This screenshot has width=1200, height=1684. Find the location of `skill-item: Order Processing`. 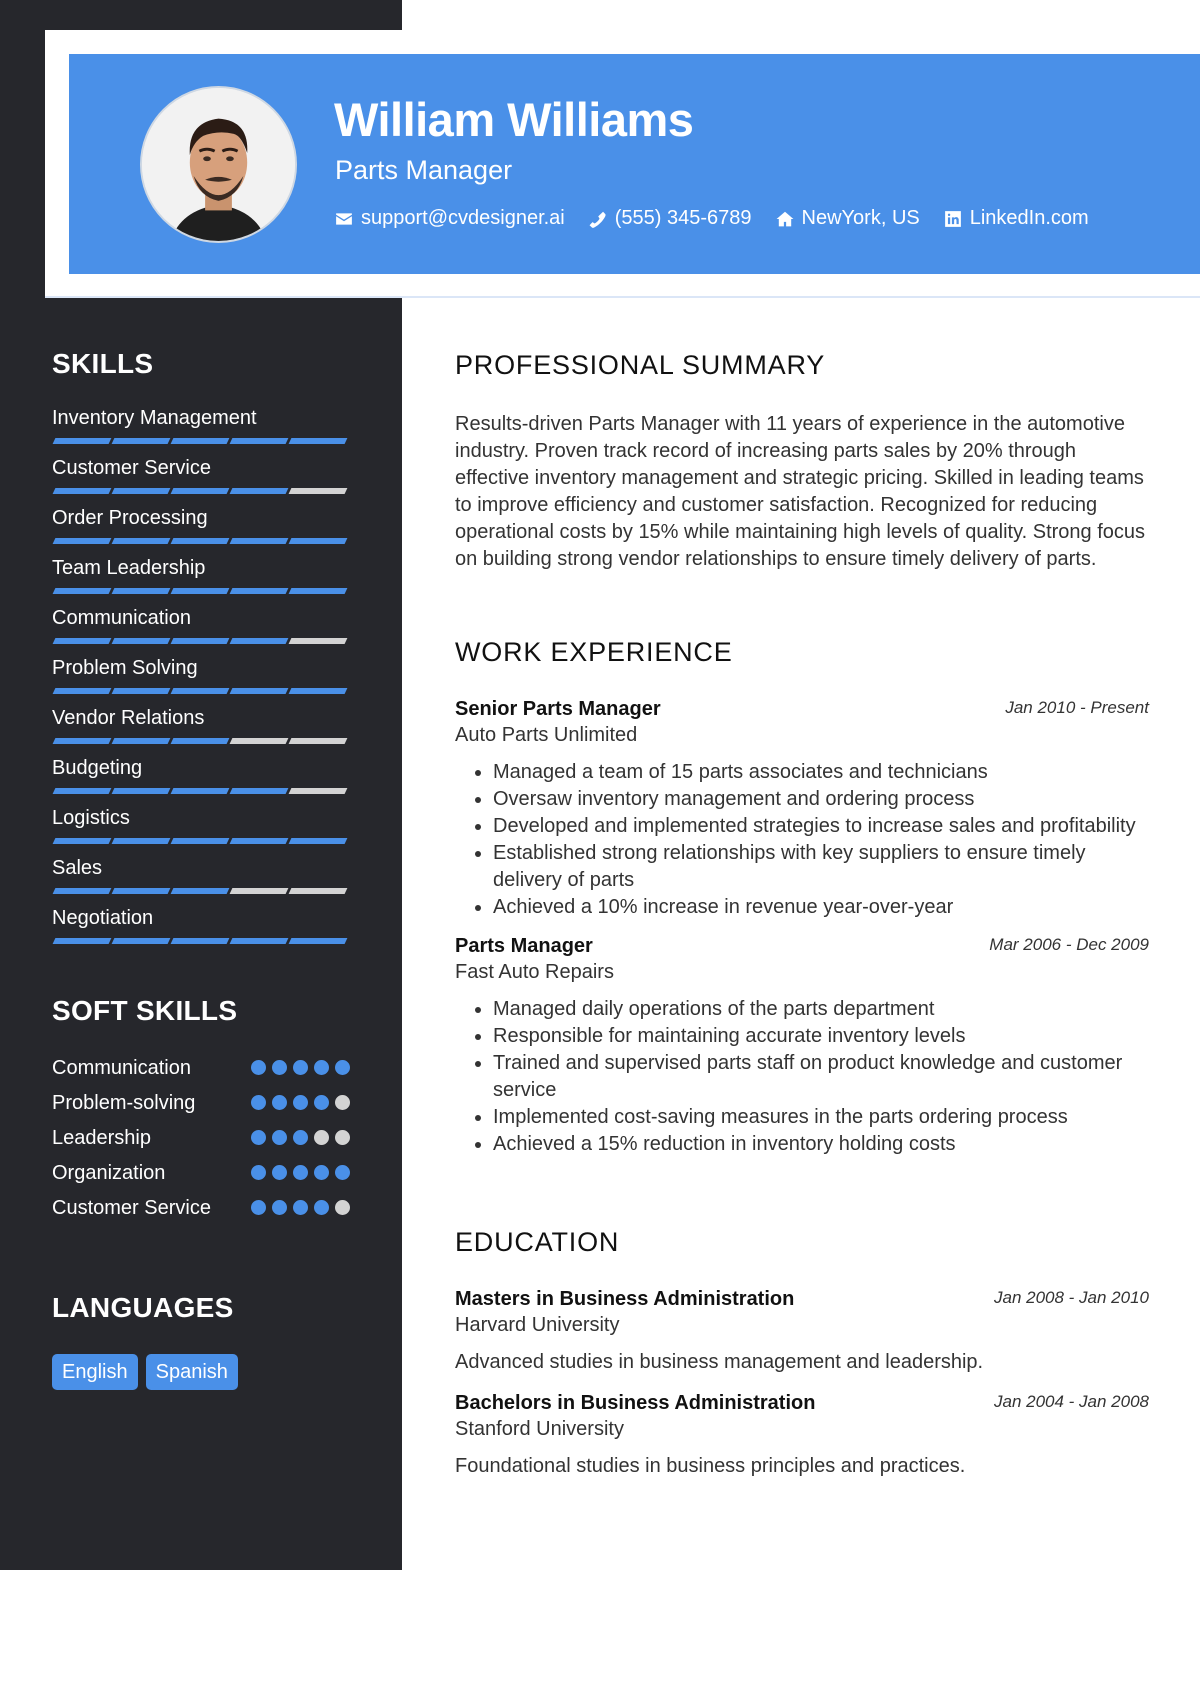

skill-item: Order Processing is located at coordinates (201, 531).